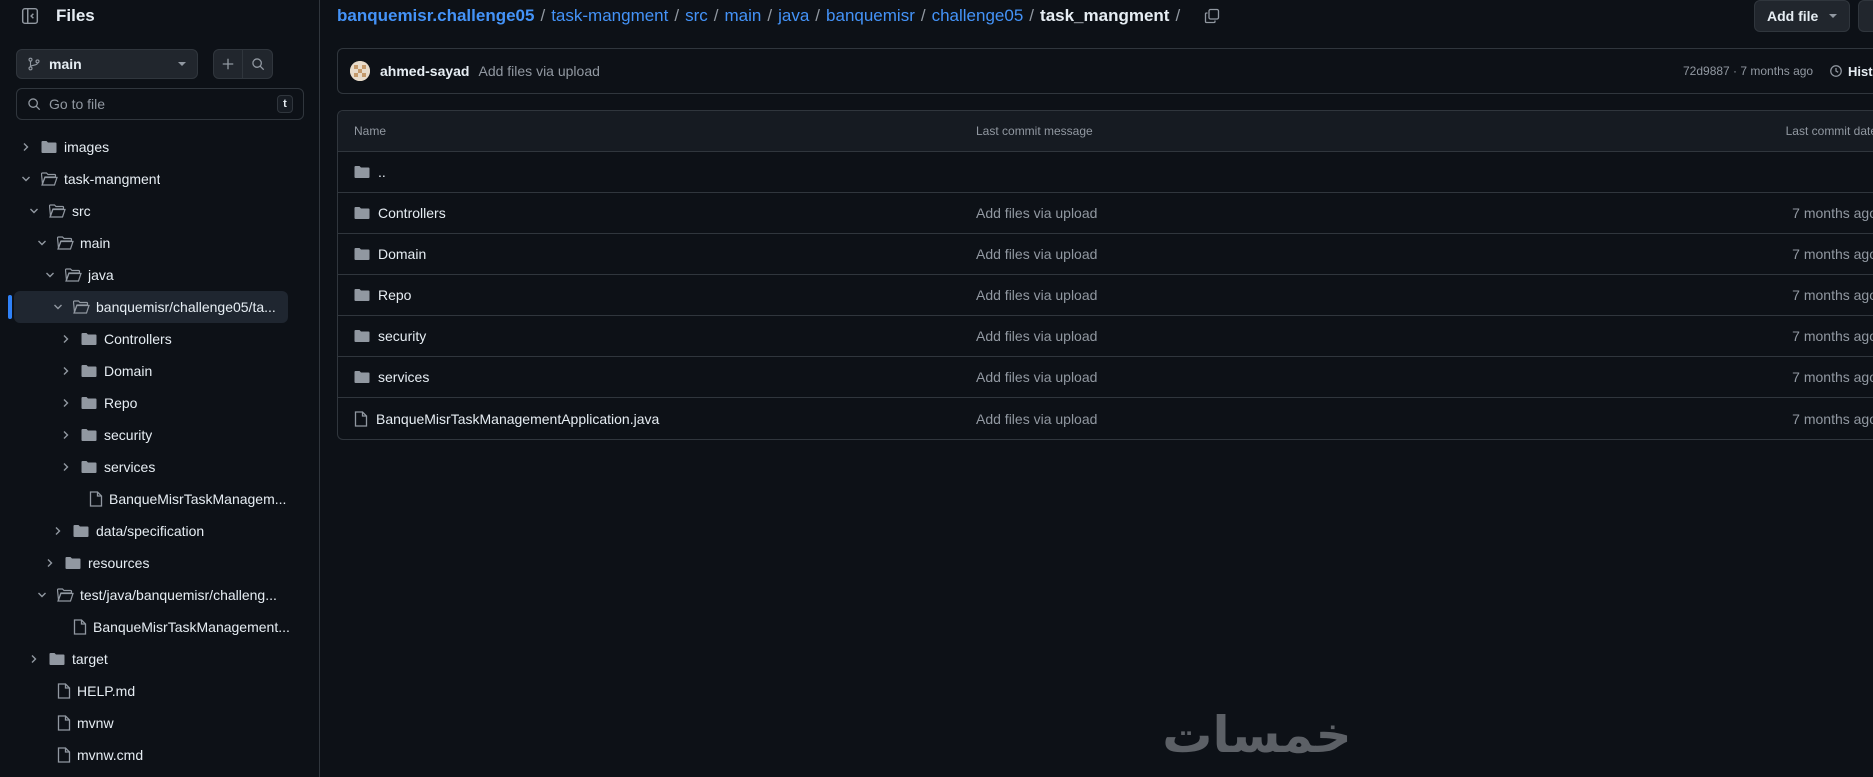 The height and width of the screenshot is (777, 1873). What do you see at coordinates (517, 419) in the screenshot?
I see `entry-link: BanqueMisrTaskManagementApplication.java` at bounding box center [517, 419].